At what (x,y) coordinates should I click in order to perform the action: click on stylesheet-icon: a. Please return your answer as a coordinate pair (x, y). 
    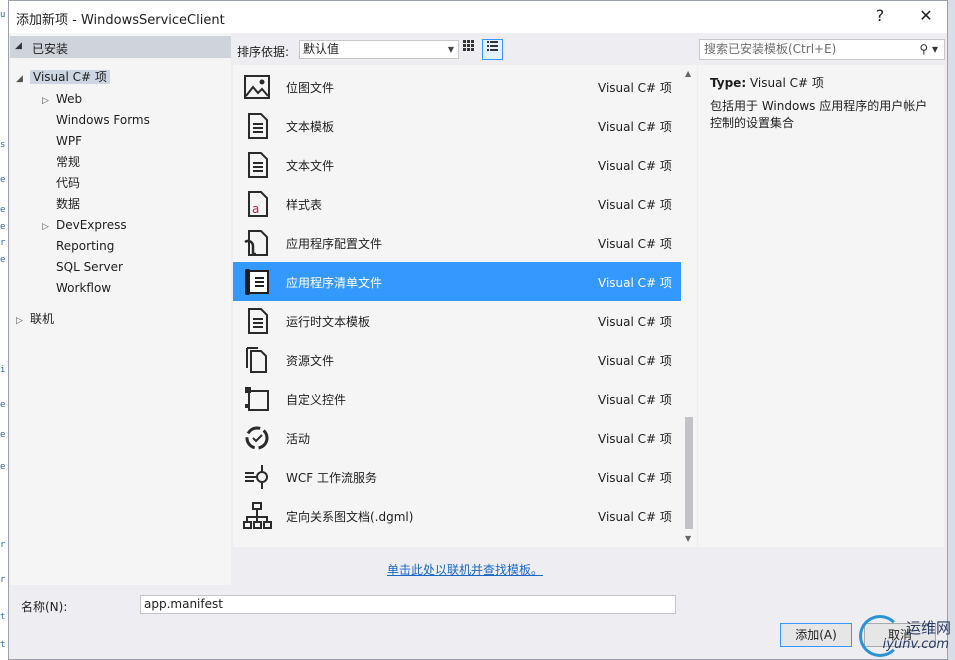
    Looking at the image, I should click on (258, 204).